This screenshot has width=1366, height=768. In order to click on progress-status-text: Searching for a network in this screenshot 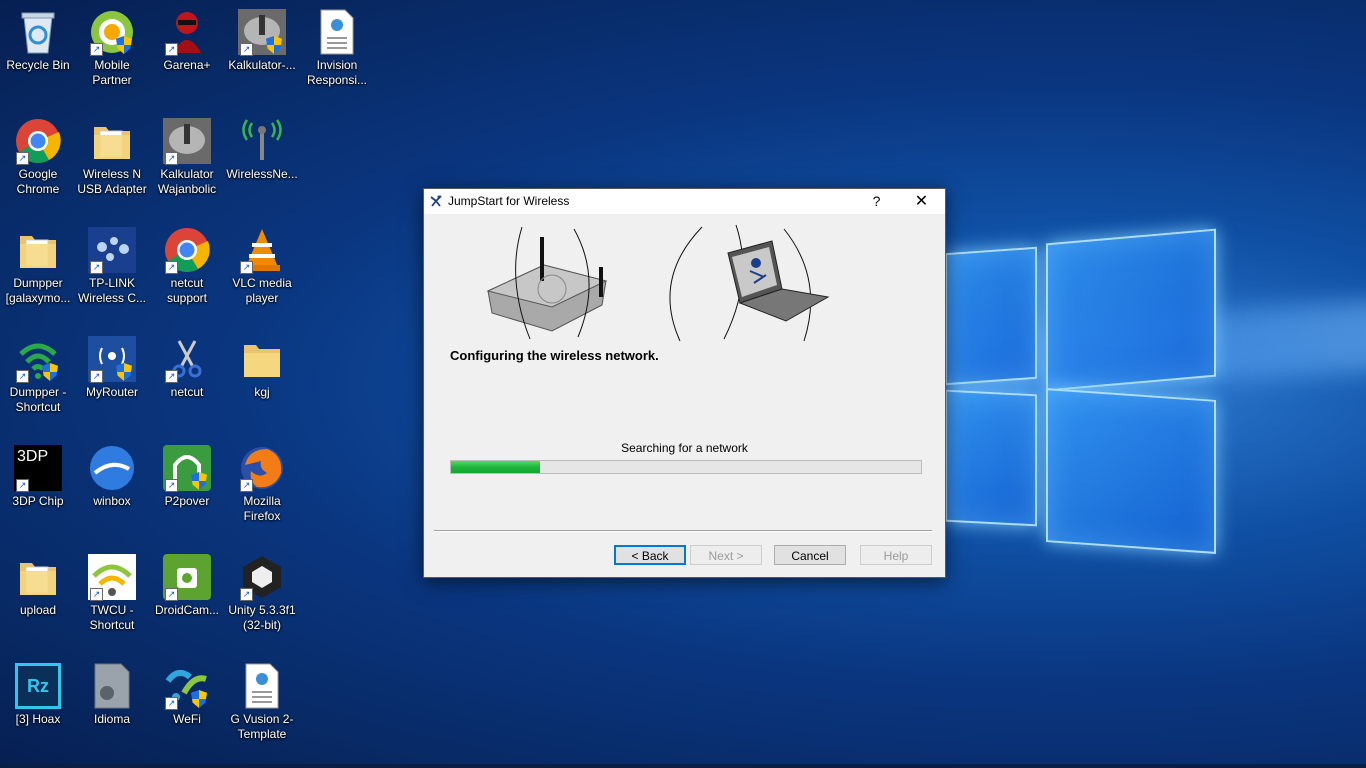, I will do `click(684, 448)`.